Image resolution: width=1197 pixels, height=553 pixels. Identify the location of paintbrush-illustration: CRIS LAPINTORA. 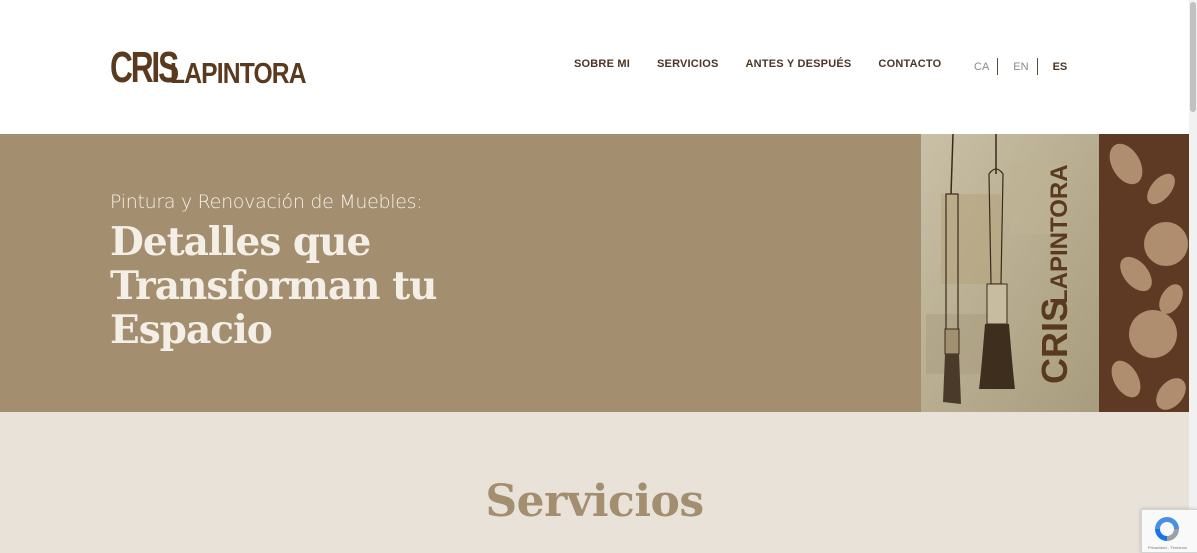
(1055, 273).